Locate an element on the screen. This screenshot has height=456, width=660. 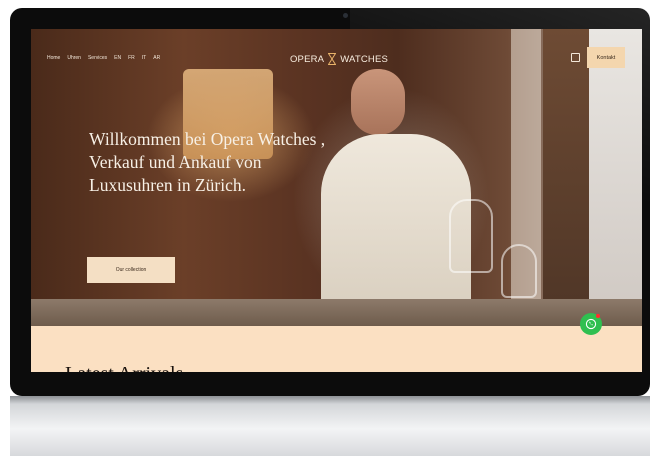
window-light is located at coordinates (615, 177).